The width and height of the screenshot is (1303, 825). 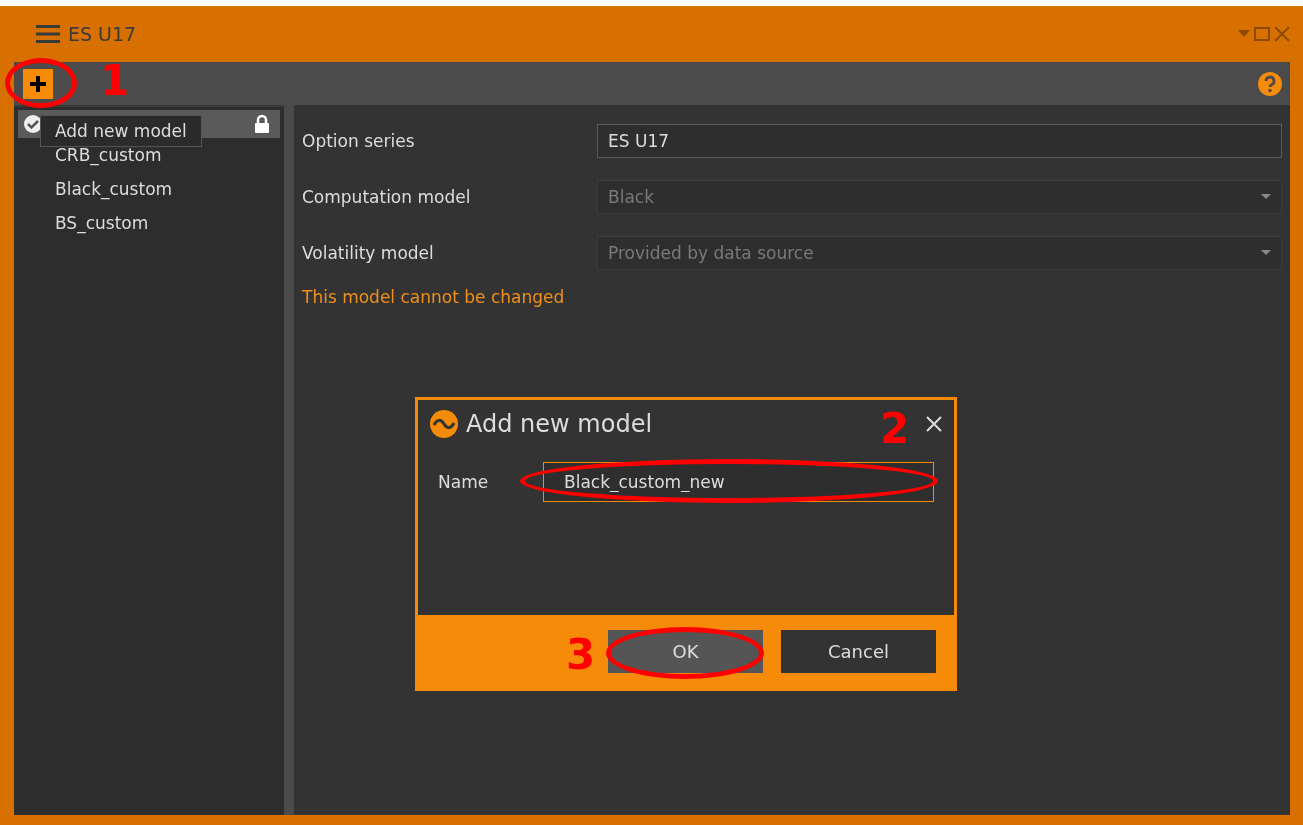 What do you see at coordinates (559, 424) in the screenshot?
I see `dialog-title: Add new model` at bounding box center [559, 424].